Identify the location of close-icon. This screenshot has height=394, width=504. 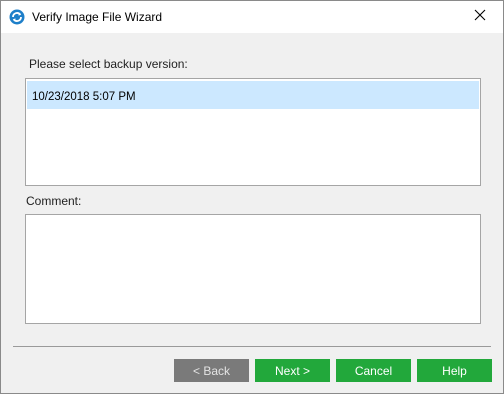
(480, 17).